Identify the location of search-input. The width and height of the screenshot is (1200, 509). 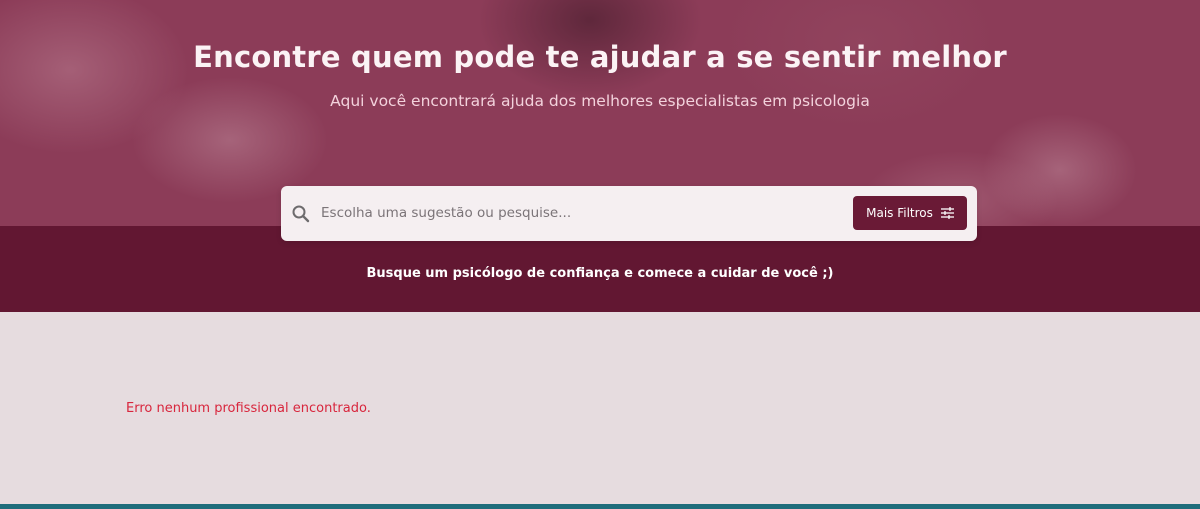
(581, 213).